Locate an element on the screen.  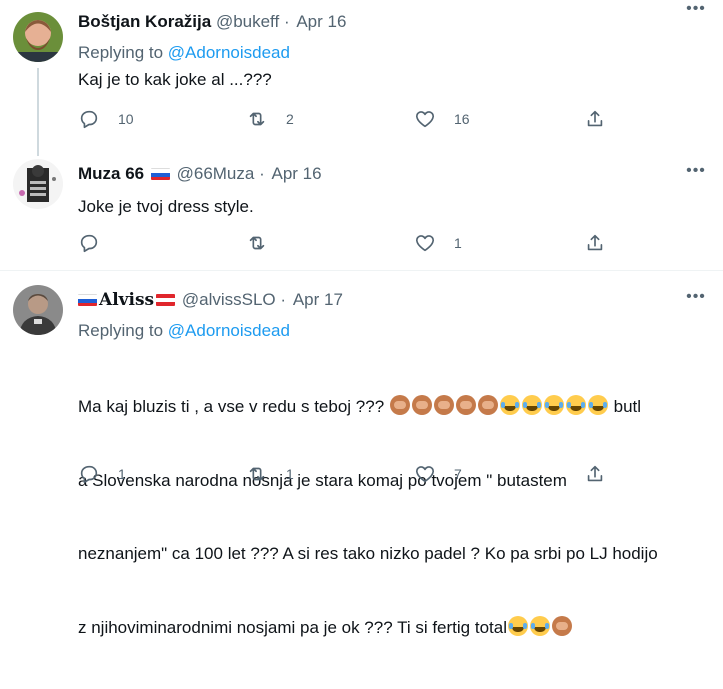
like-button: 1 is located at coordinates (438, 243).